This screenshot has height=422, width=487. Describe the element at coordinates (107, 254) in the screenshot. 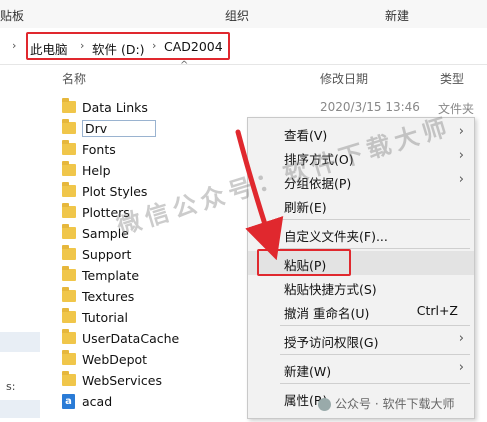

I see `file-name: Support` at that location.